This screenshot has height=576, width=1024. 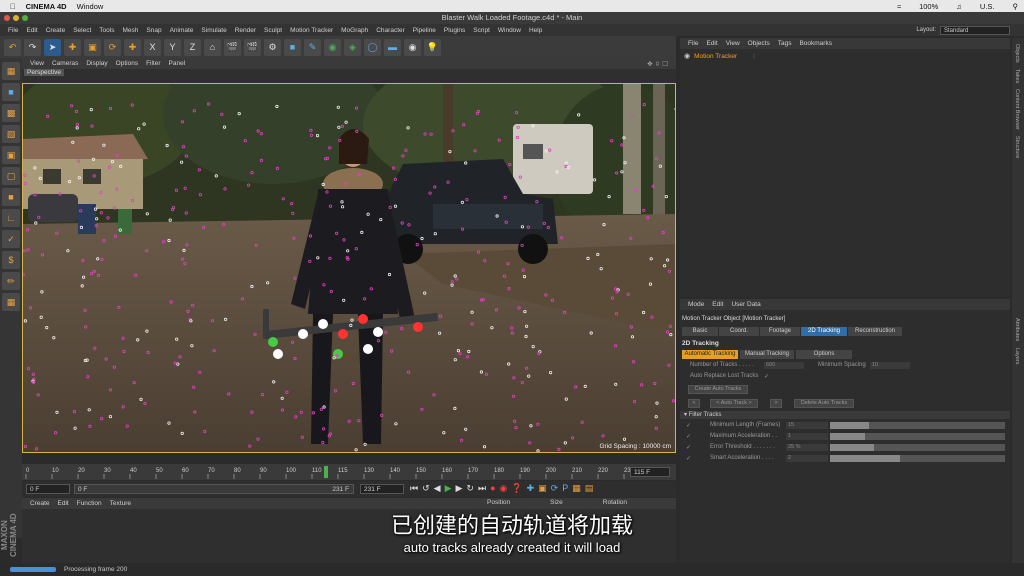 What do you see at coordinates (780, 331) in the screenshot?
I see `tab-footage: Footage` at bounding box center [780, 331].